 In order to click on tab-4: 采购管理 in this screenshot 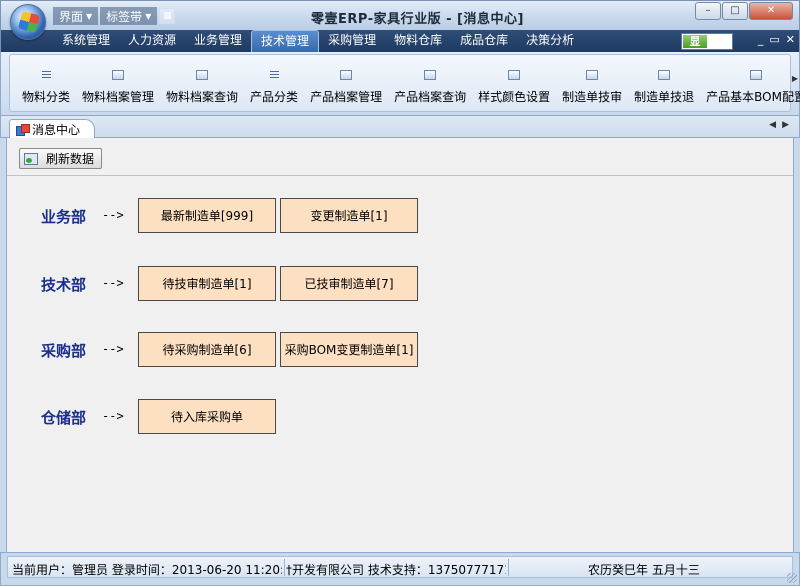, I will do `click(352, 41)`.